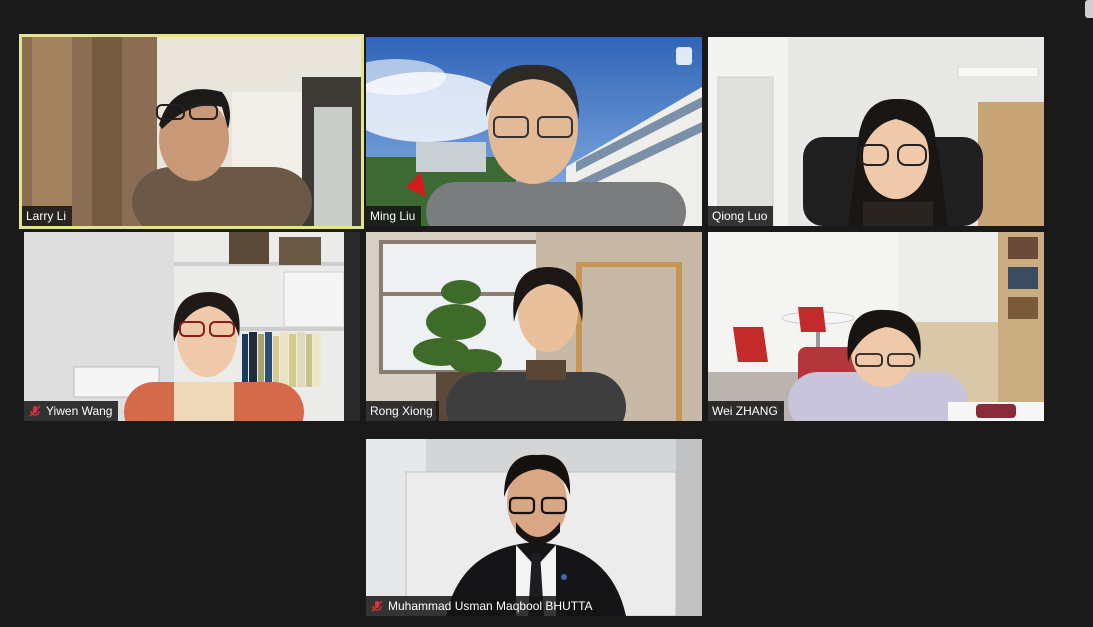 The height and width of the screenshot is (627, 1093). Describe the element at coordinates (79, 411) in the screenshot. I see `participant-name: Yiwen Wang` at that location.